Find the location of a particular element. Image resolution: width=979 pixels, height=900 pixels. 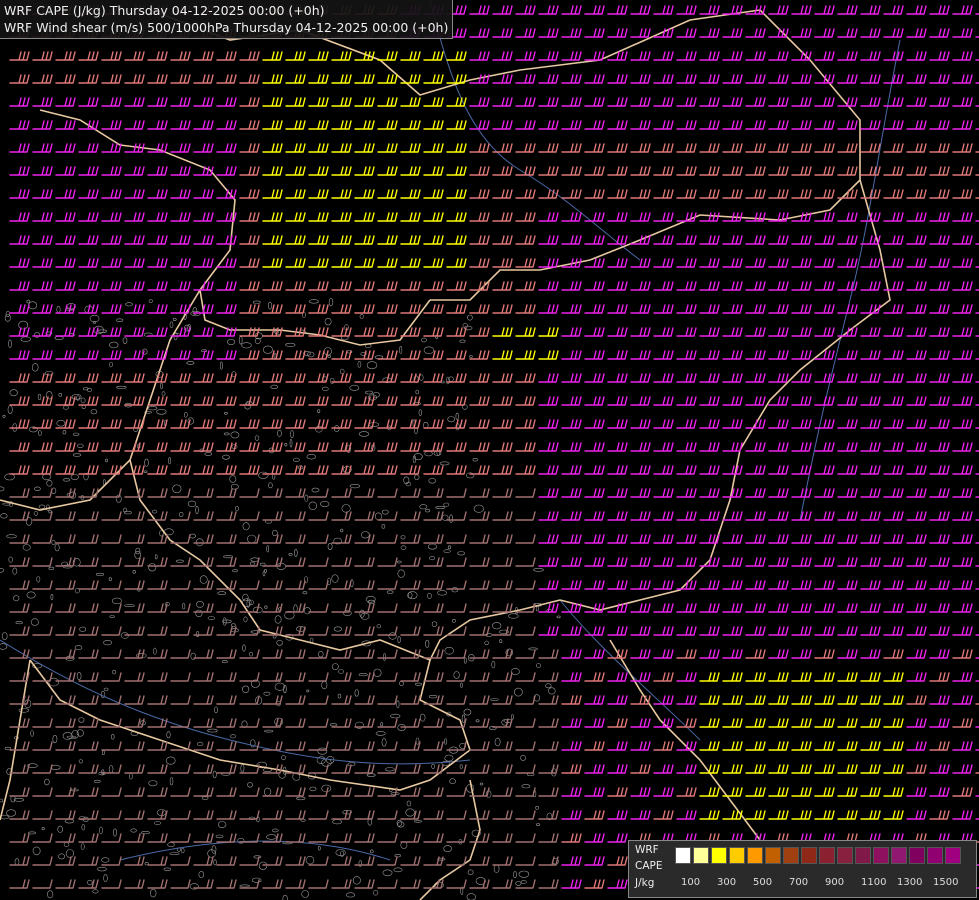

legend-tick-label: 100 is located at coordinates (691, 882).